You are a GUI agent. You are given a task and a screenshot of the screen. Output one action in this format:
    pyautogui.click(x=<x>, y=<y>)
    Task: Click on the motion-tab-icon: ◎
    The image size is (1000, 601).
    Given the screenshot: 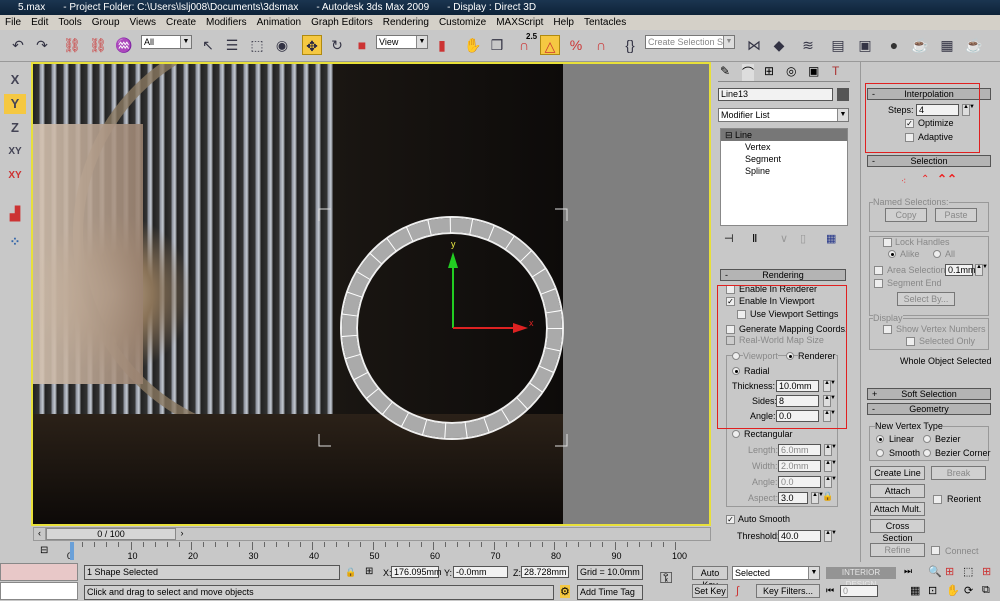 What is the action you would take?
    pyautogui.click(x=791, y=71)
    